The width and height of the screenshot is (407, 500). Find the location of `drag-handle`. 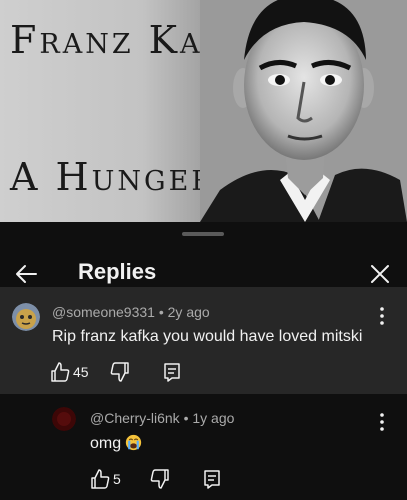

drag-handle is located at coordinates (203, 234).